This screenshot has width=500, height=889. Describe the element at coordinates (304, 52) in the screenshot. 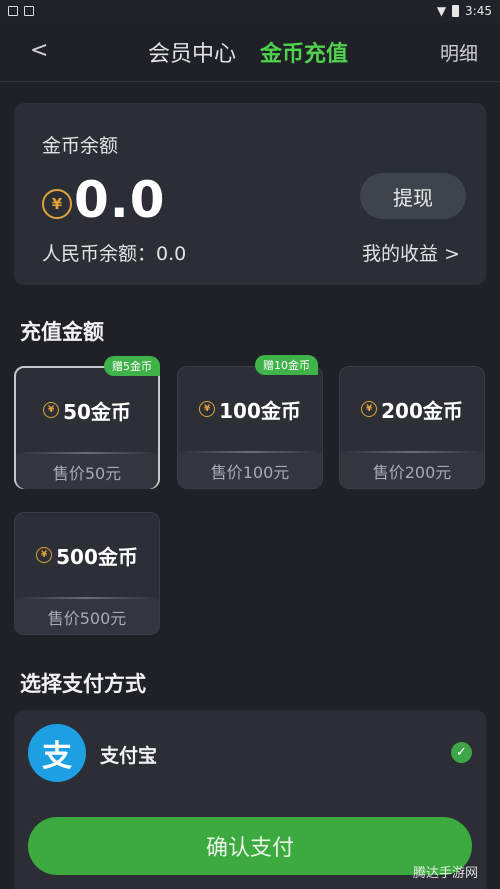

I see `tab-coin-recharge: 金币充值` at that location.